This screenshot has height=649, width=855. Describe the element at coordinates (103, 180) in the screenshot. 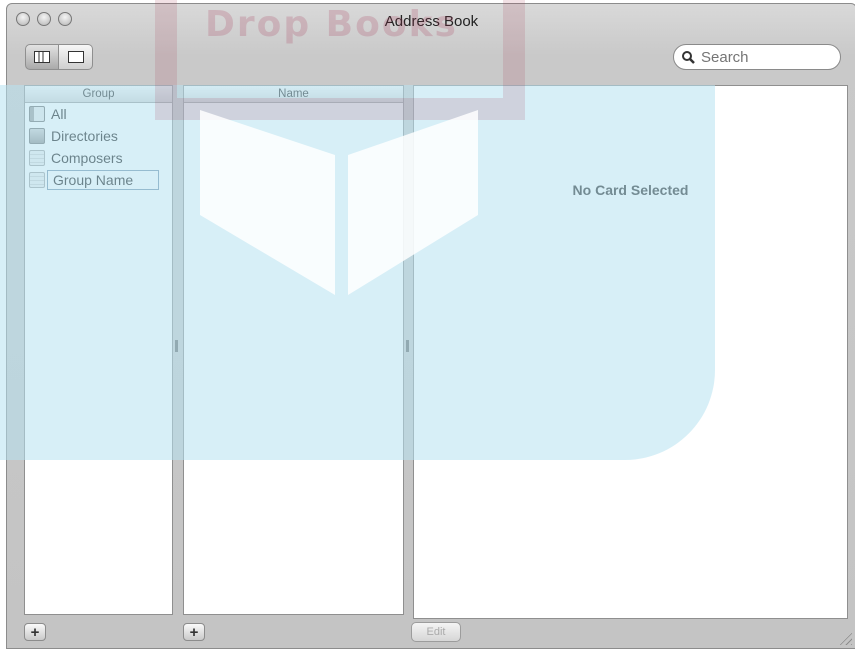

I see `group-name-edit-field: Group Name` at that location.